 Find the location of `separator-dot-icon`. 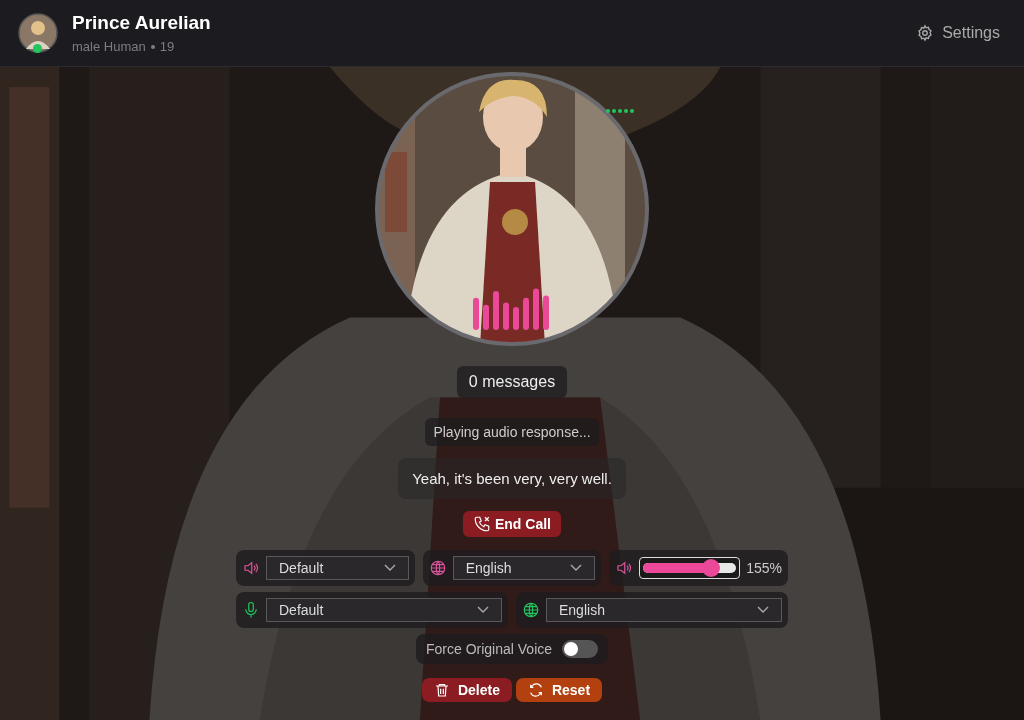

separator-dot-icon is located at coordinates (152, 46).